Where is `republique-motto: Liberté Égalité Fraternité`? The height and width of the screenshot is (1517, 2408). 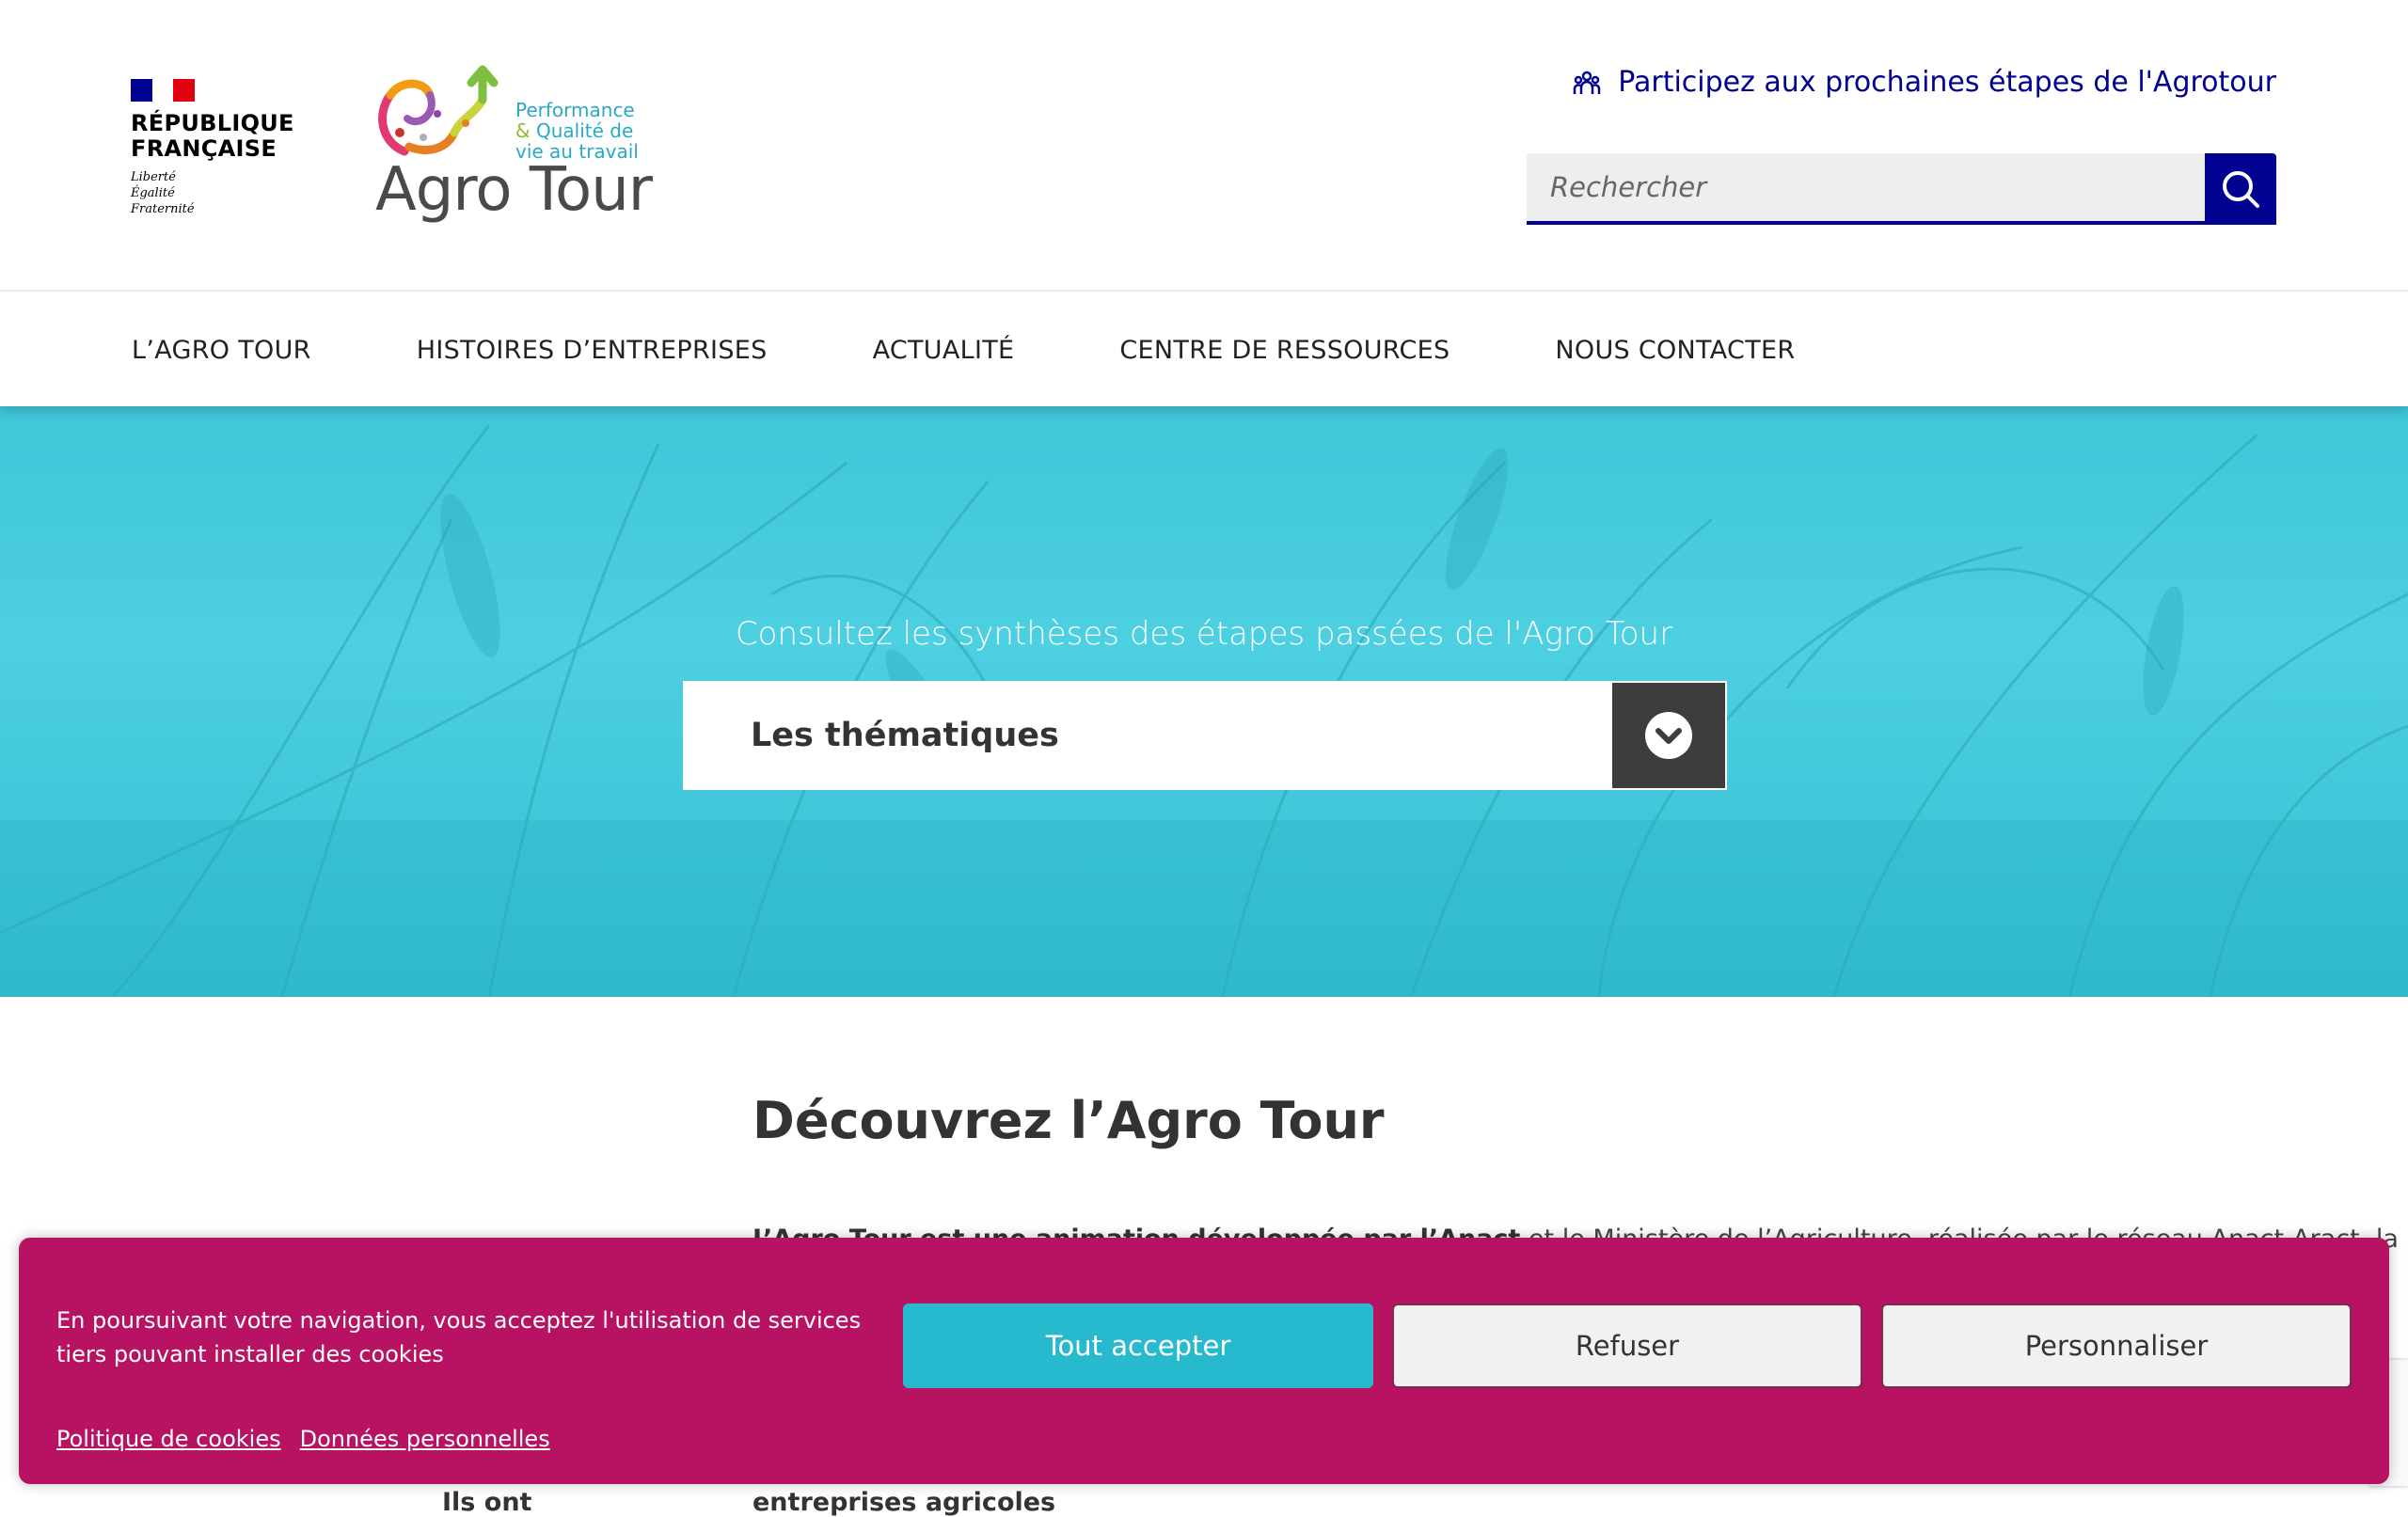 republique-motto: Liberté Égalité Fraternité is located at coordinates (163, 193).